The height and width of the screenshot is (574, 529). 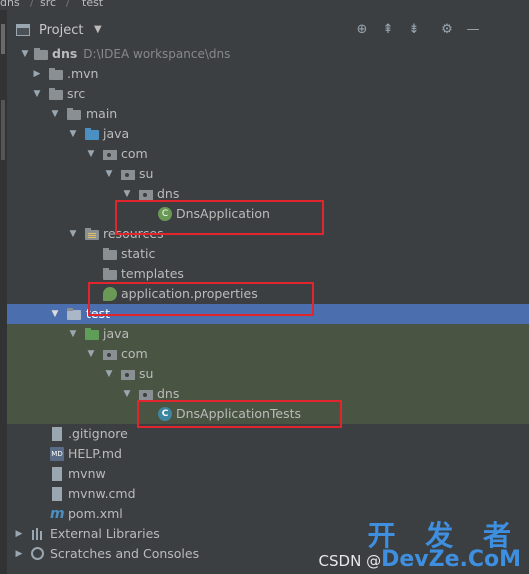 I want to click on highlight-box-dns-application, so click(x=219, y=217).